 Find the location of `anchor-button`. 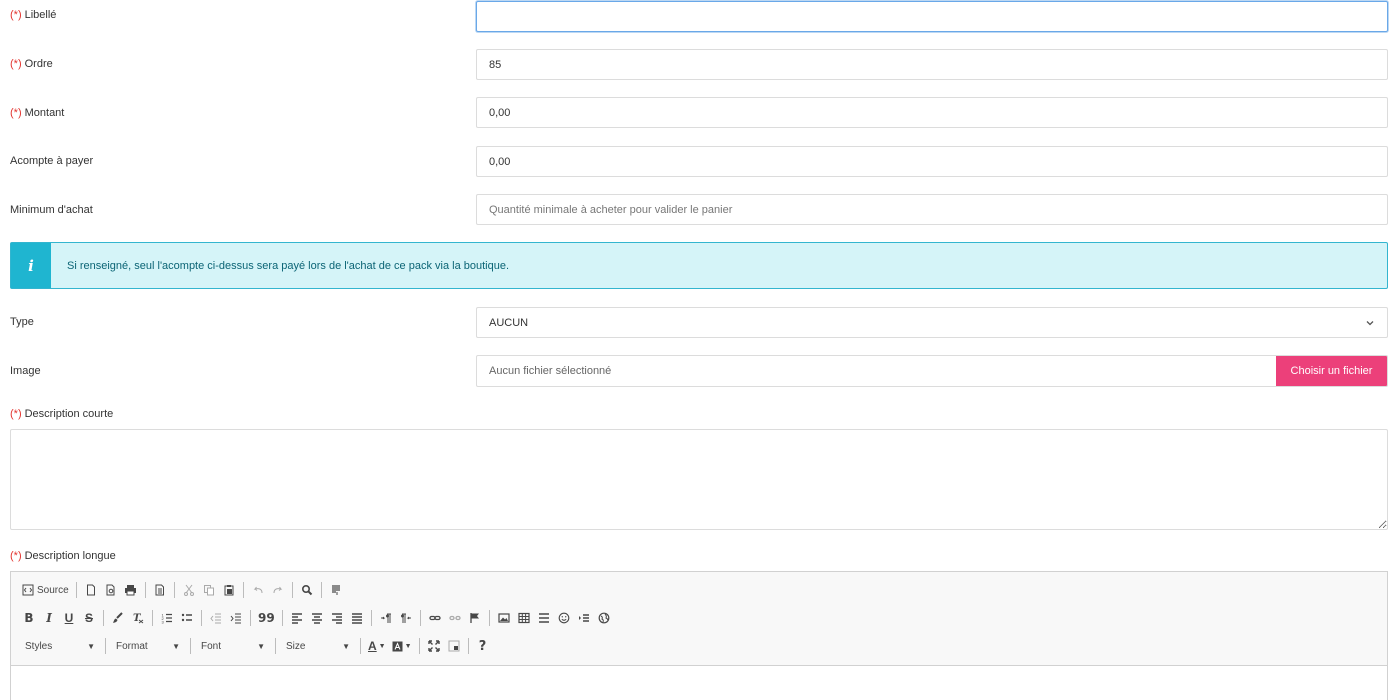

anchor-button is located at coordinates (475, 618).